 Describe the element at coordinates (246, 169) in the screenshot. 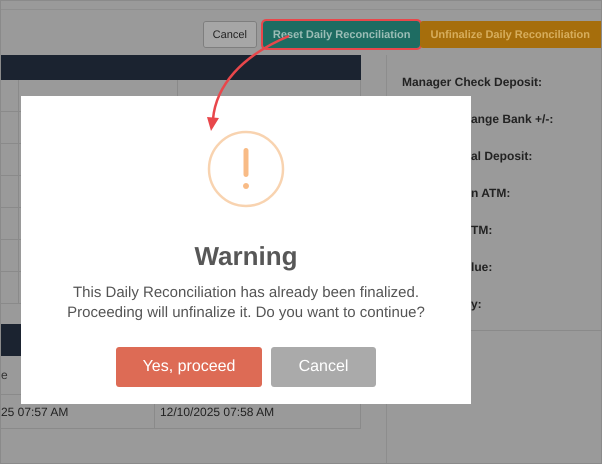

I see `warning-icon` at that location.